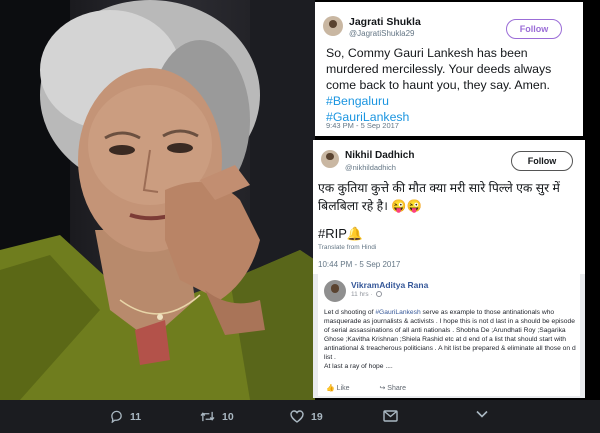 The width and height of the screenshot is (600, 433). I want to click on user-handle: @JagratiShukla29, so click(382, 33).